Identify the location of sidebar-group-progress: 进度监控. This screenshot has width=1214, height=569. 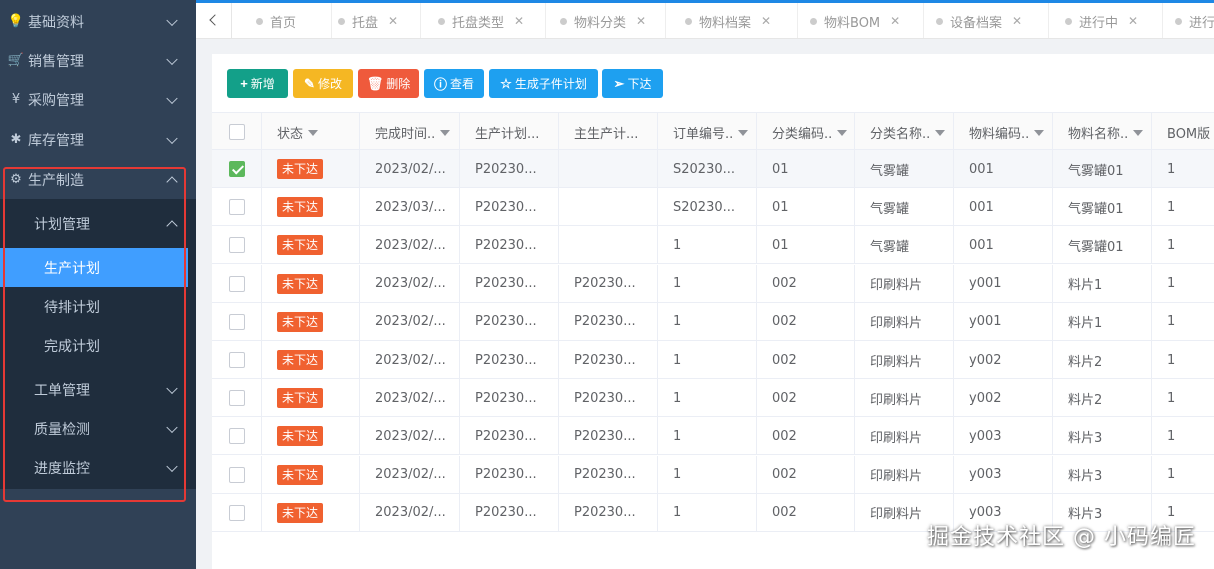
(98, 467).